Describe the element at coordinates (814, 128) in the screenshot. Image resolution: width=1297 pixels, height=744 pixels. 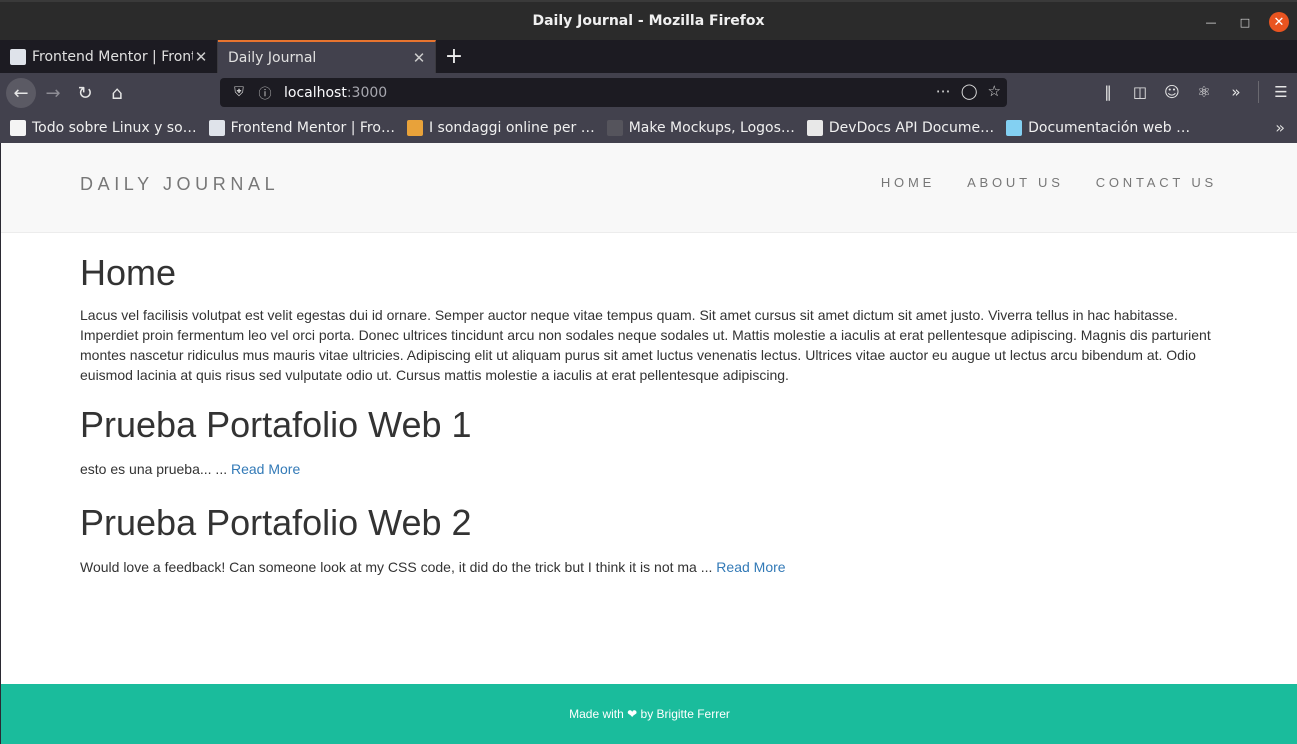
I see `devdocs-icon` at that location.